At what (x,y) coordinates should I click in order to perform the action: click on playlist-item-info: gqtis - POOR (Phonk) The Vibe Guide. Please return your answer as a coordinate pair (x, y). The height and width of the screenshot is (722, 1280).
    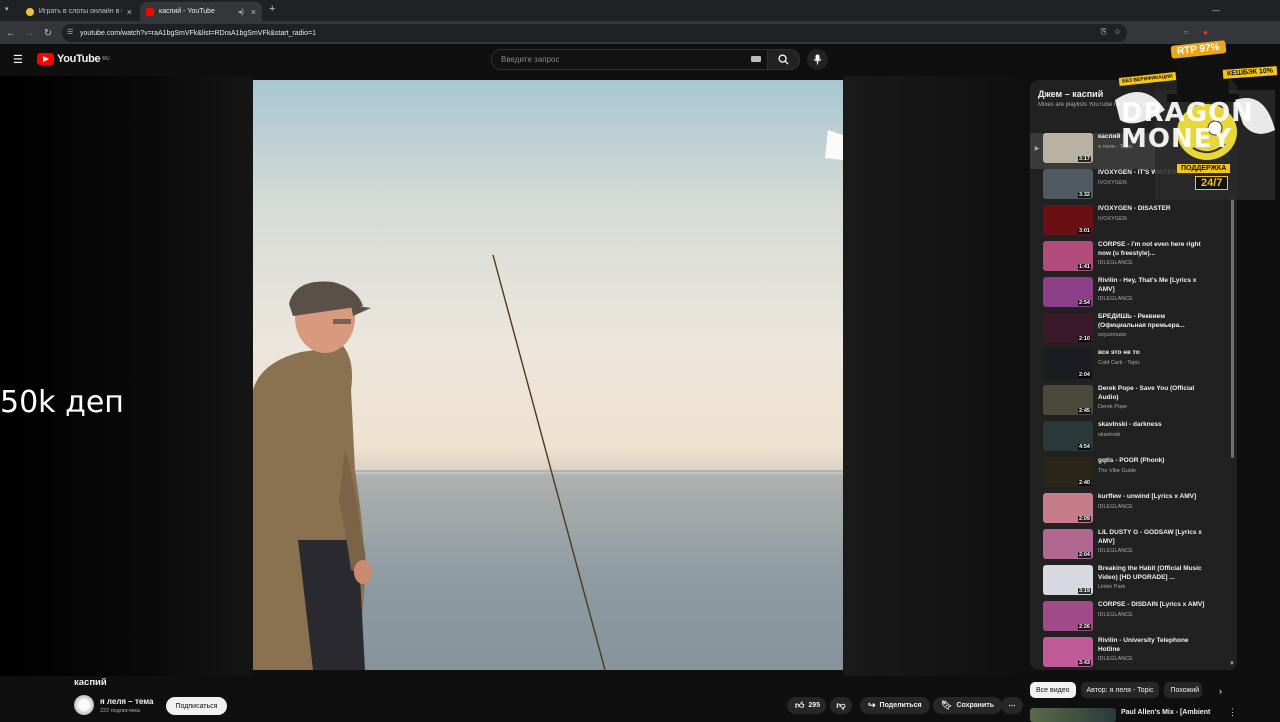
    Looking at the image, I should click on (1153, 475).